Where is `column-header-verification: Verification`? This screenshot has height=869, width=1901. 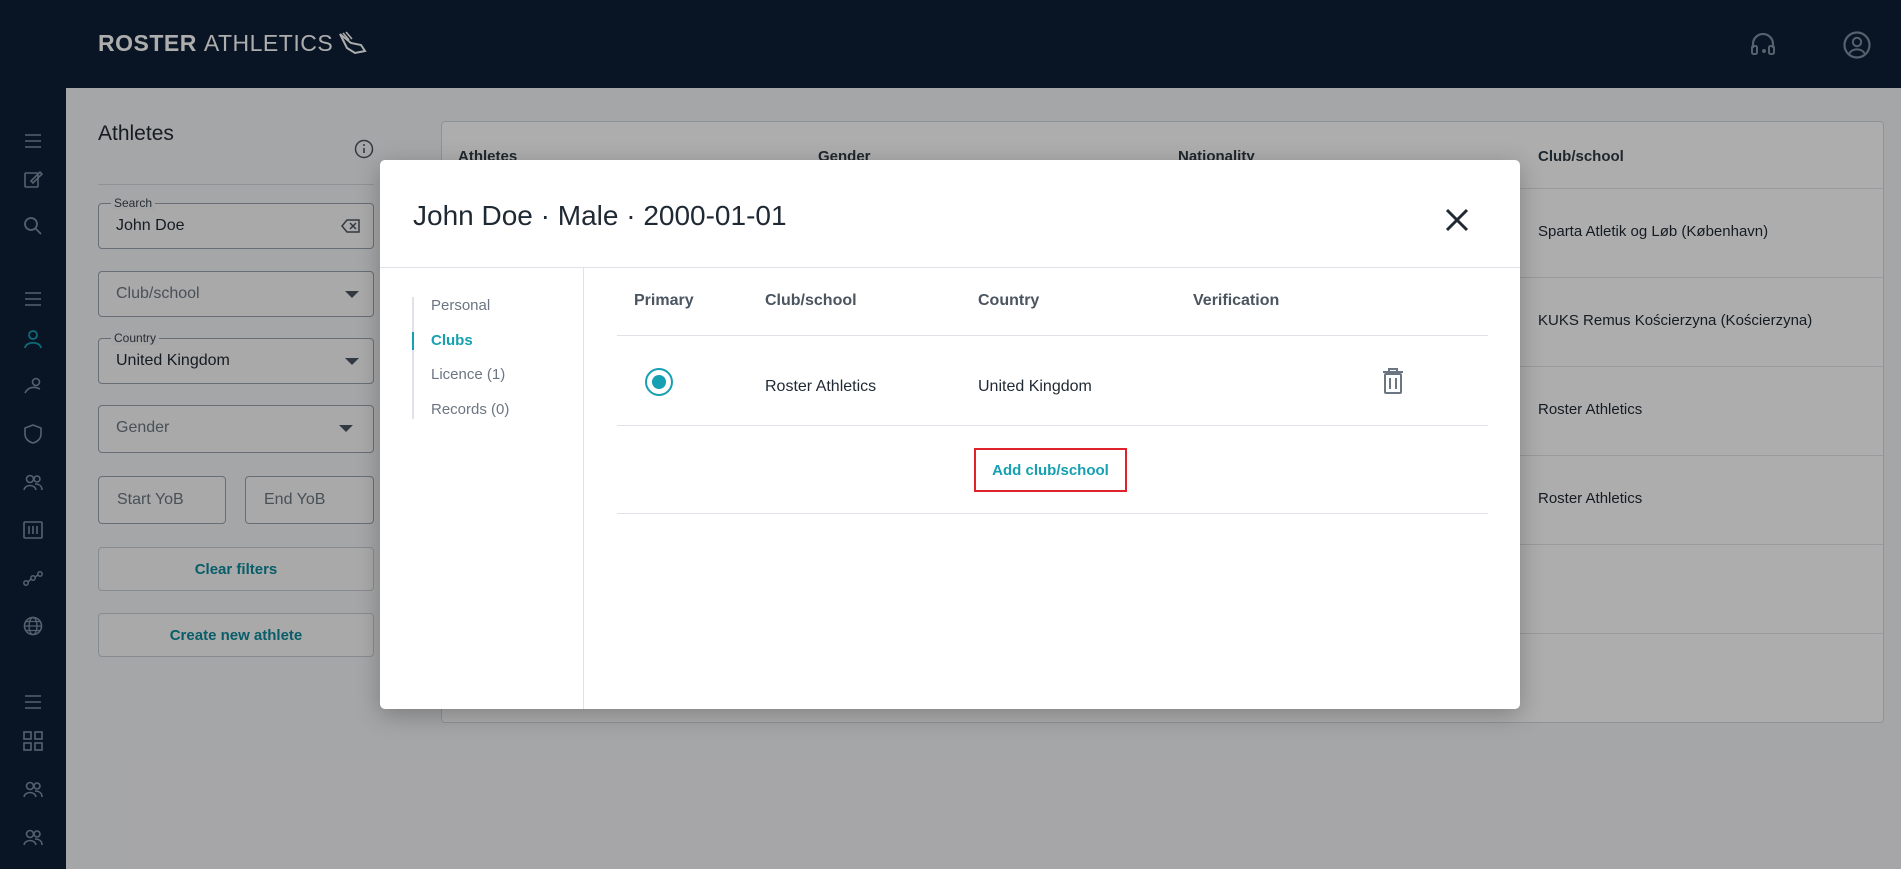 column-header-verification: Verification is located at coordinates (1236, 300).